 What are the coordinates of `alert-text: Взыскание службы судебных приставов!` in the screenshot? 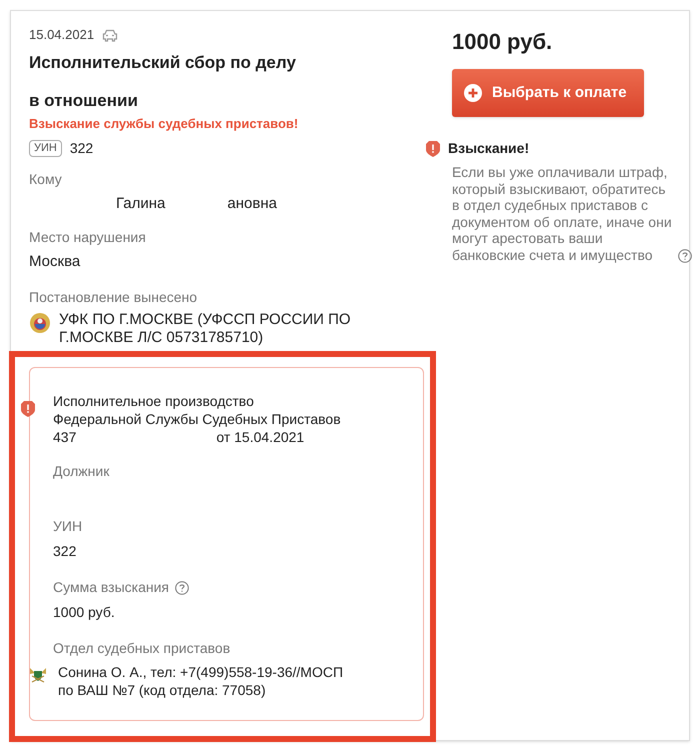 It's located at (164, 124).